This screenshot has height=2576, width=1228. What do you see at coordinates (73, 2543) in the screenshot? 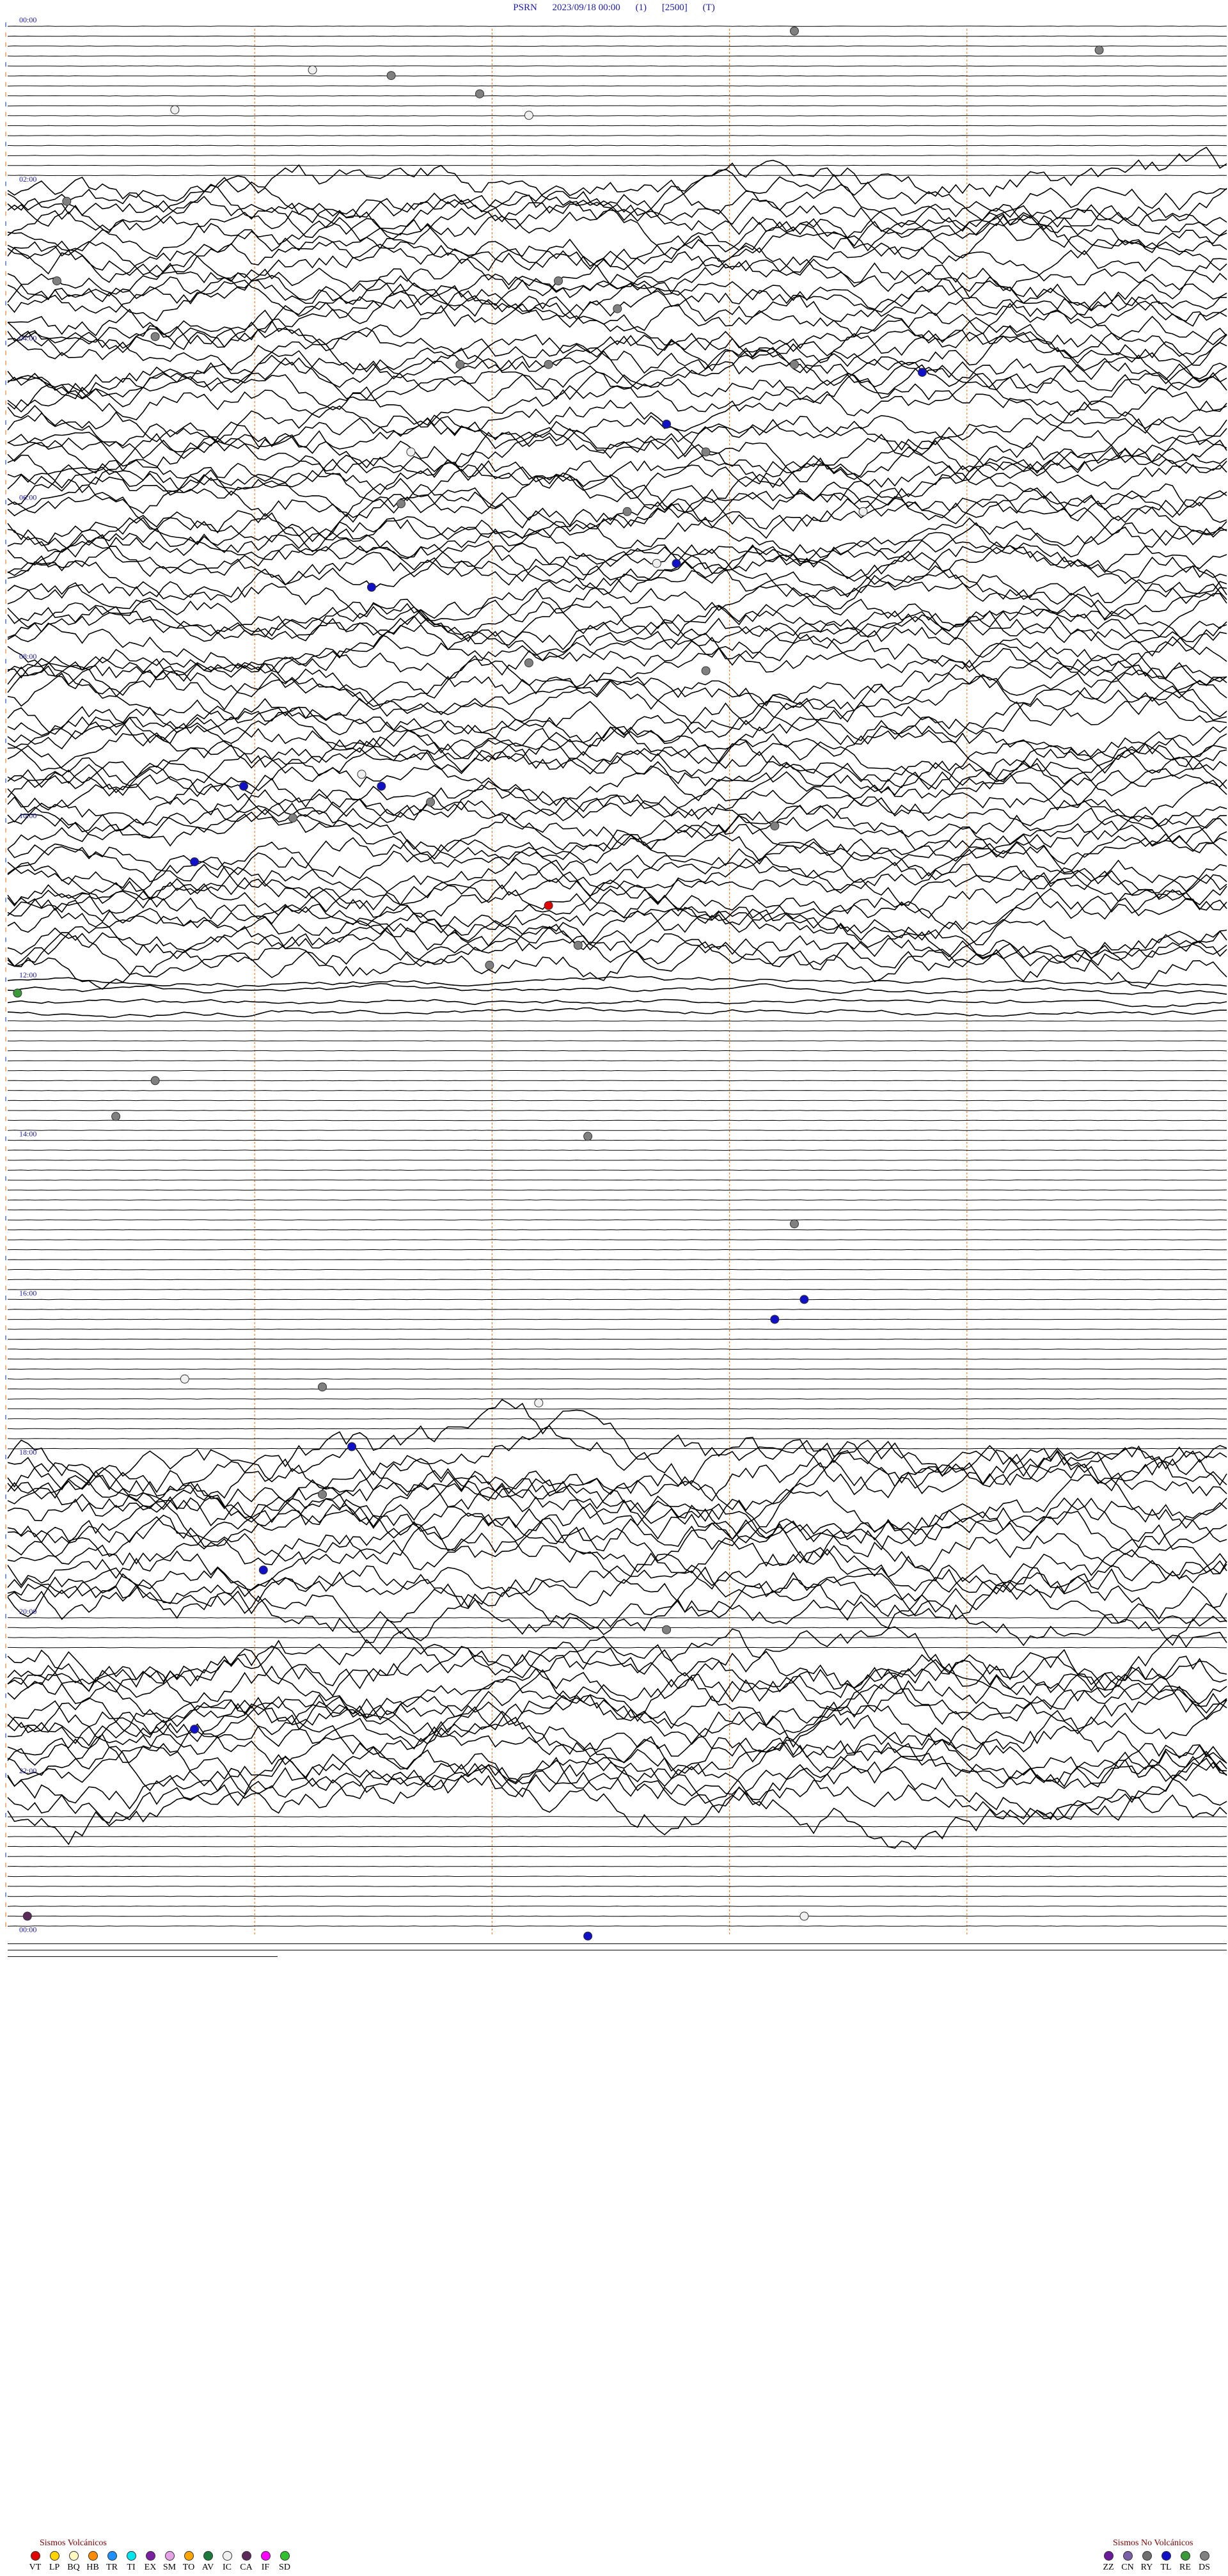
I see `legend-volcanic-title: Sismos Volcánicos` at bounding box center [73, 2543].